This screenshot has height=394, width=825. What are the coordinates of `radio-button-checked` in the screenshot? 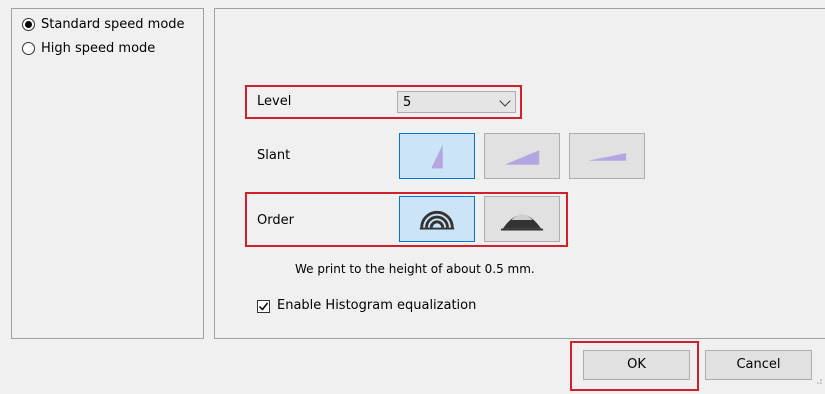 It's located at (28, 24).